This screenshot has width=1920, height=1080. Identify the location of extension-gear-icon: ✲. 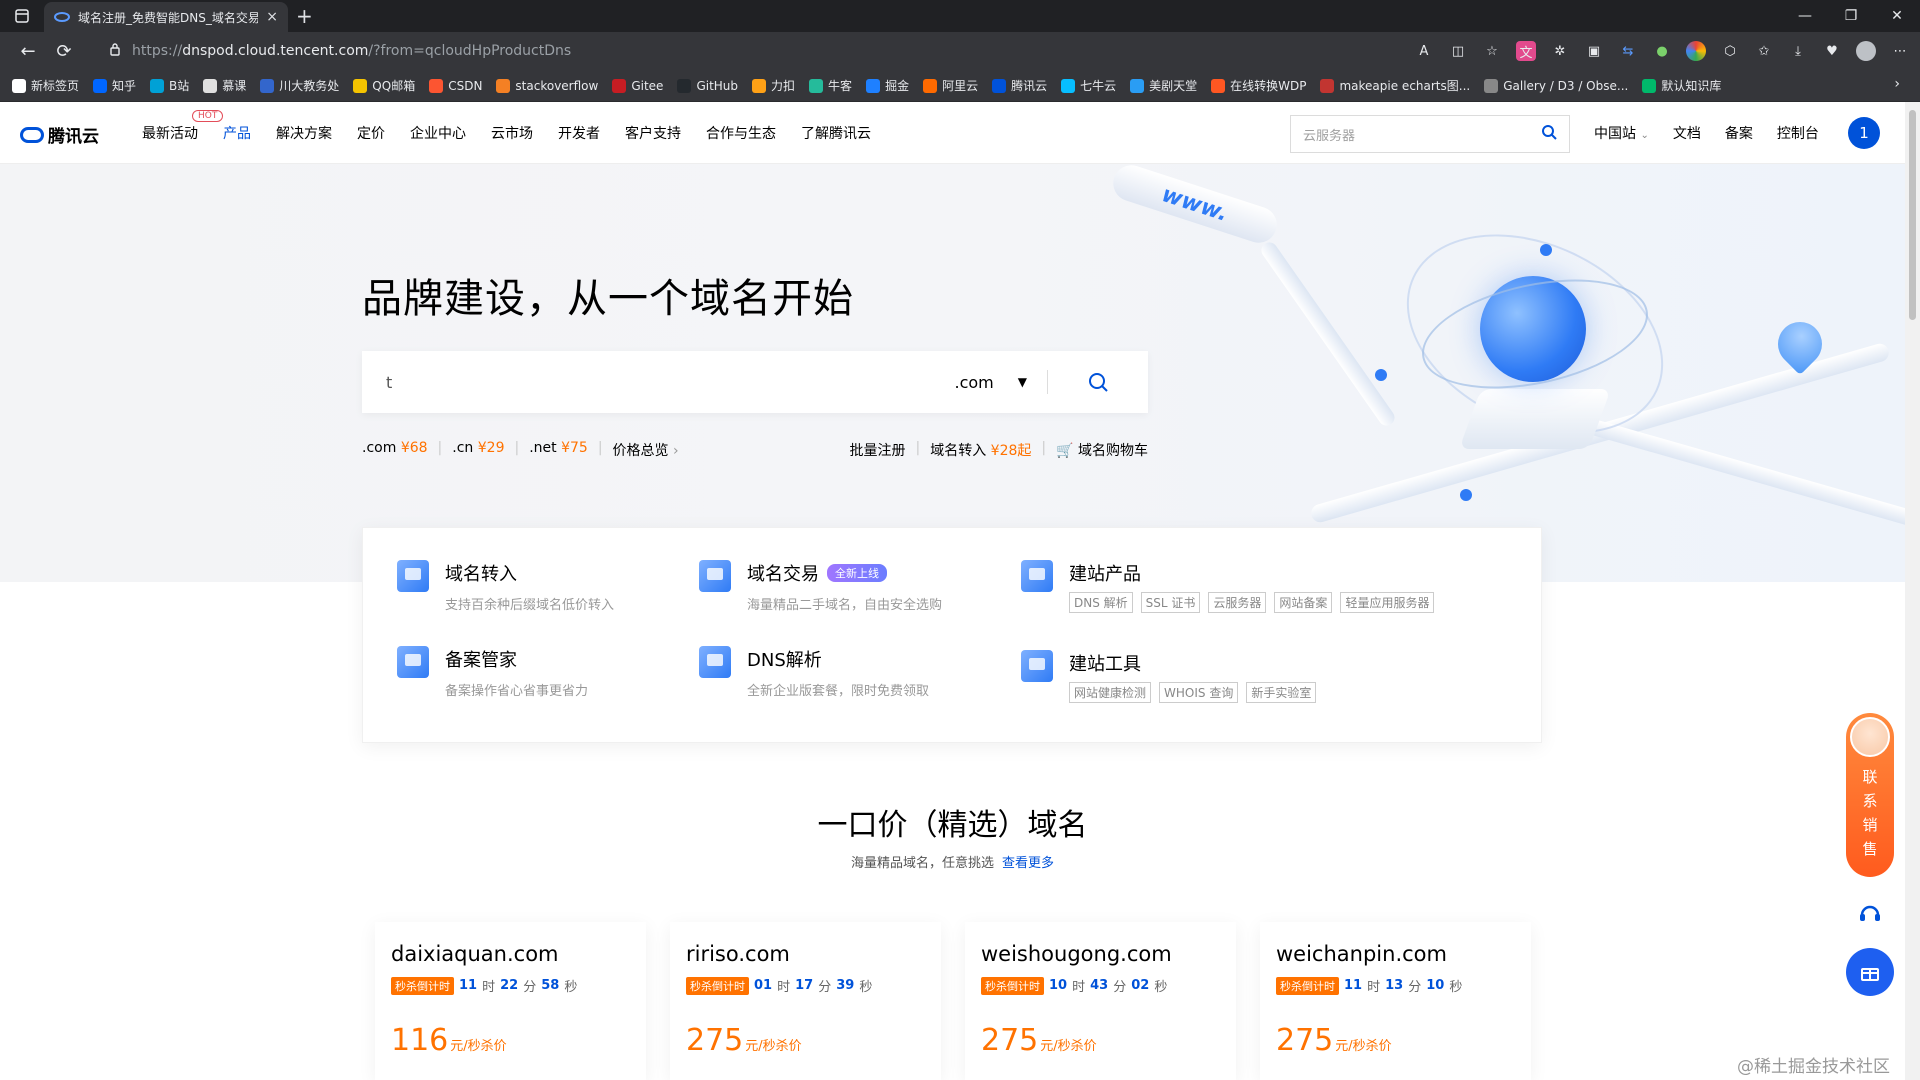
(1560, 51).